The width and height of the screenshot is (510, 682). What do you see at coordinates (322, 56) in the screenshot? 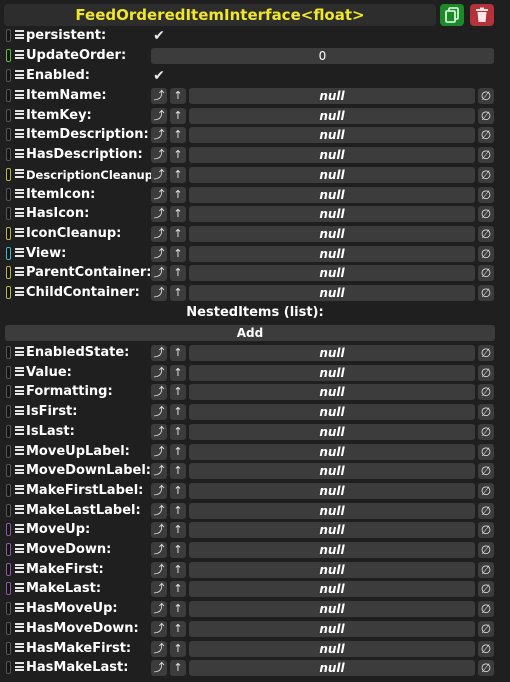
I see `update-order-input: 0` at bounding box center [322, 56].